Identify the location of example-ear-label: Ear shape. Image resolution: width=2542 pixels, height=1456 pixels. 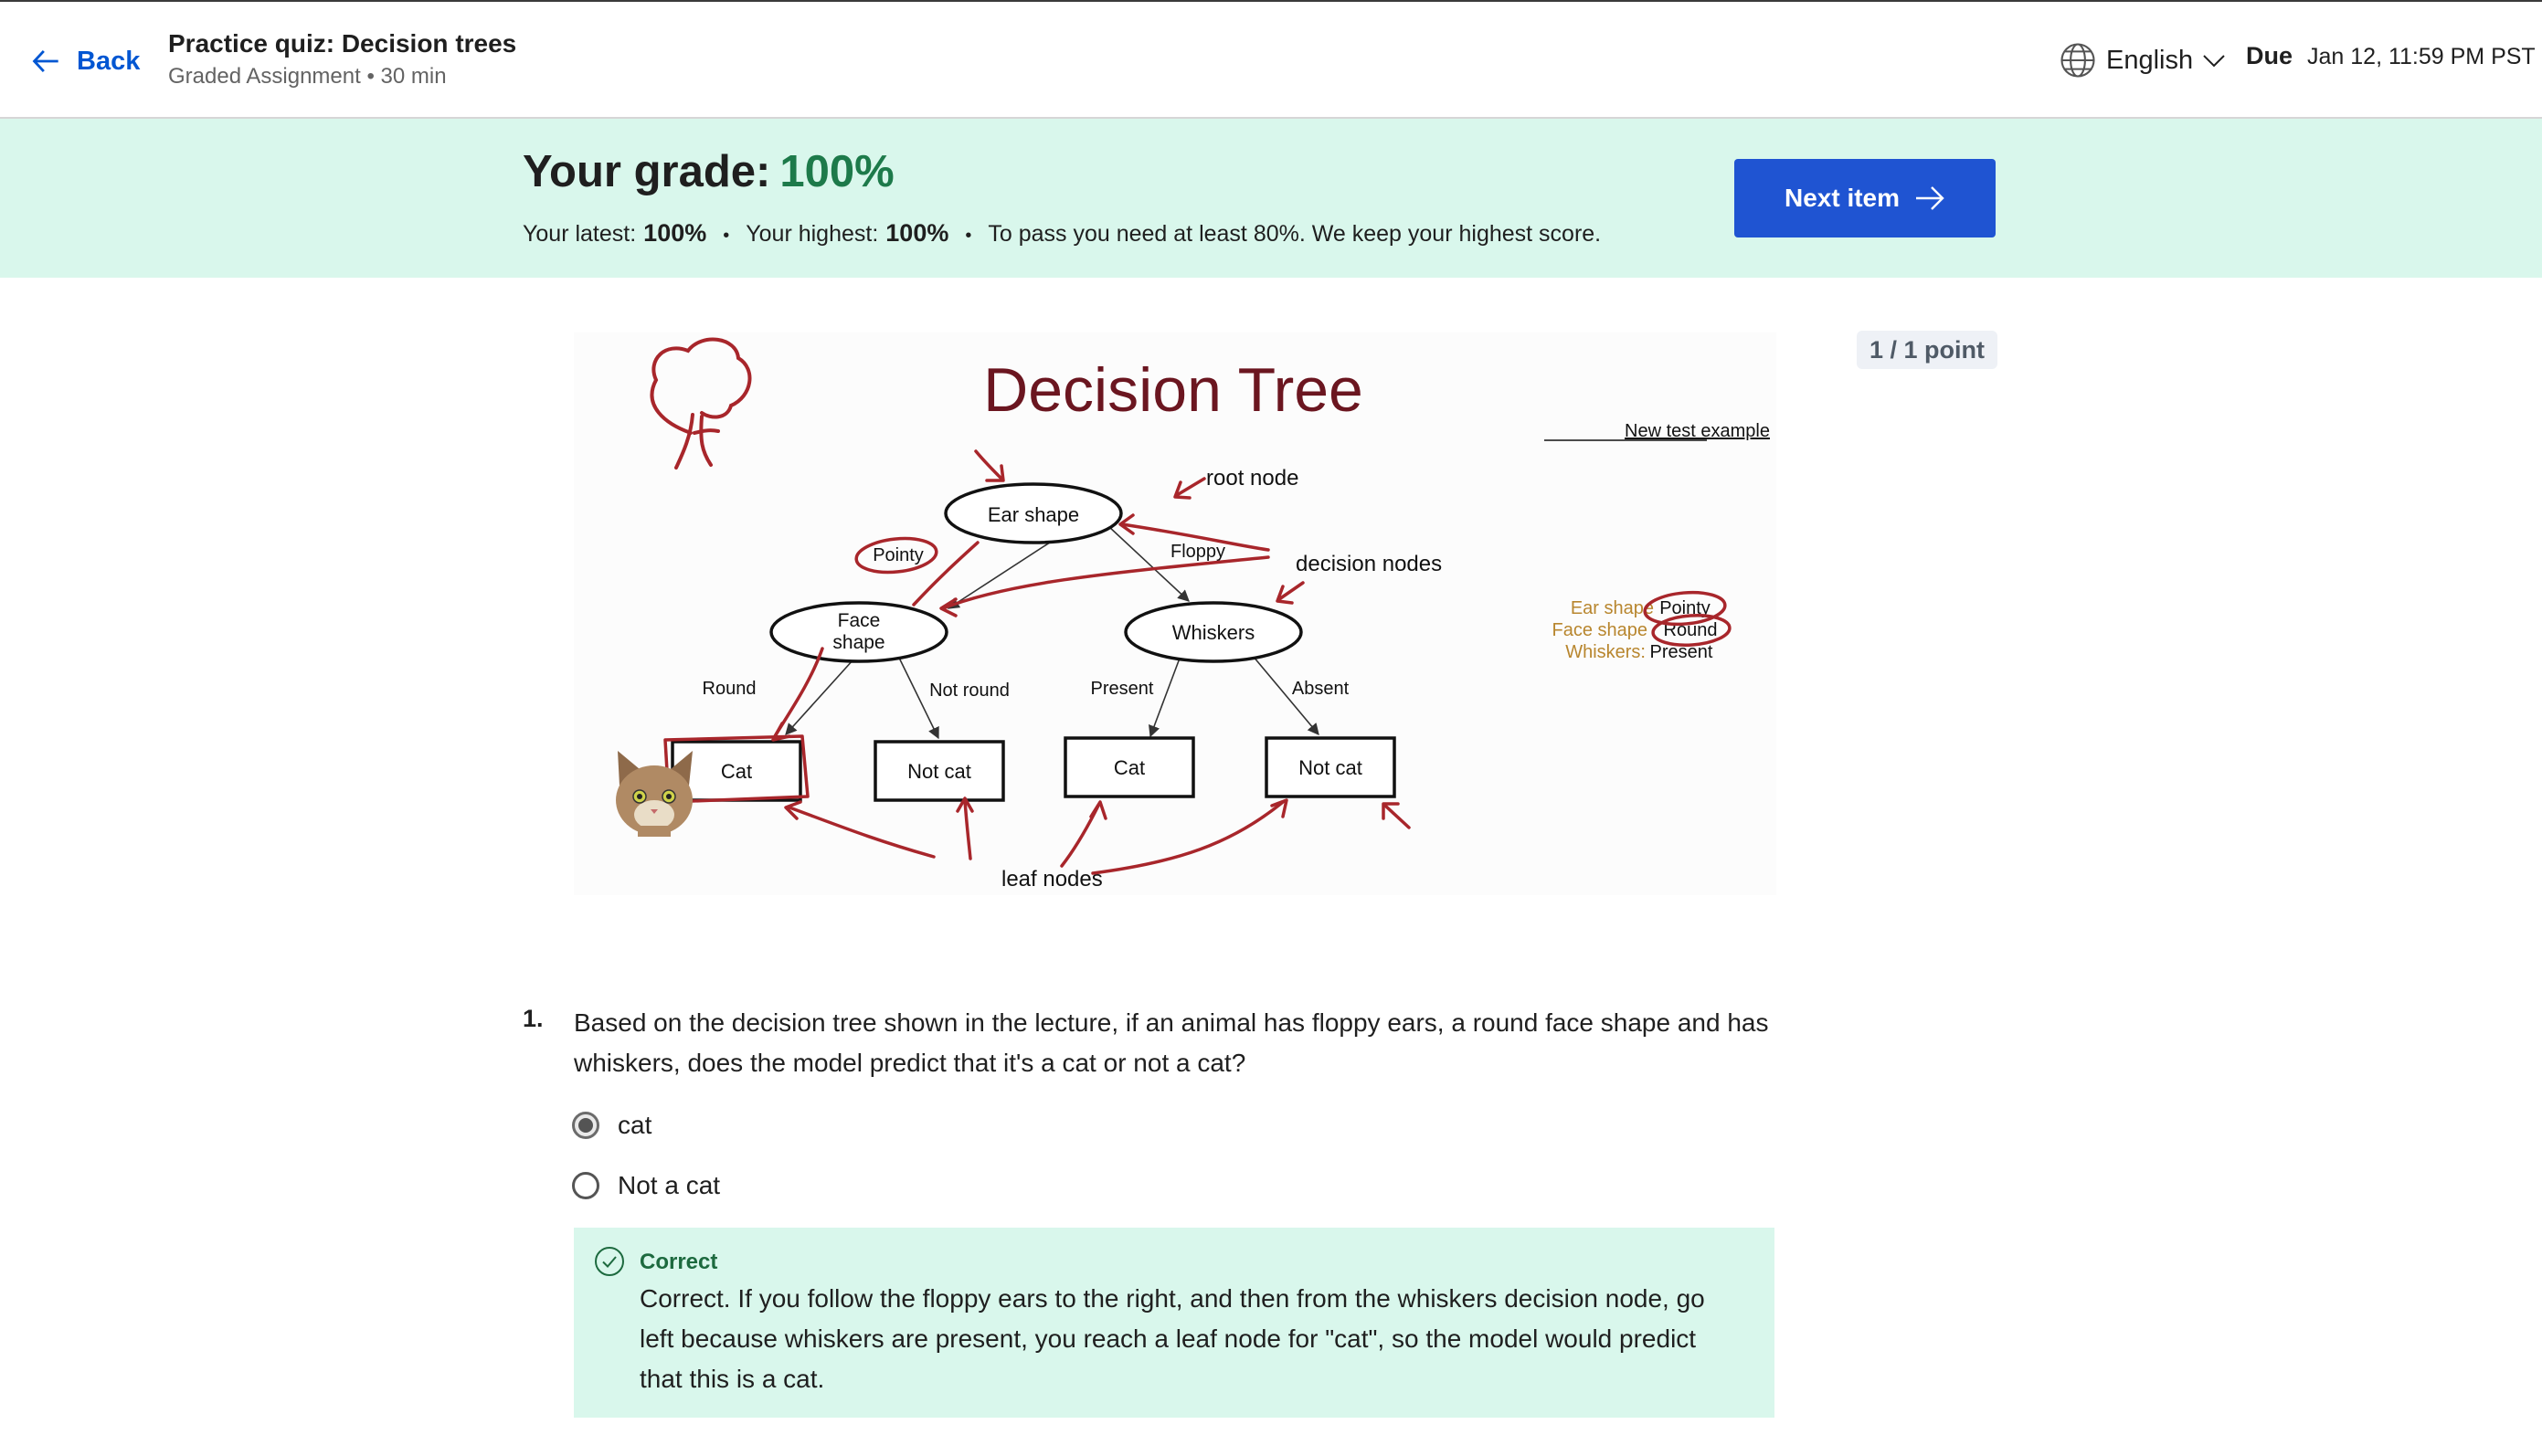
(1612, 608).